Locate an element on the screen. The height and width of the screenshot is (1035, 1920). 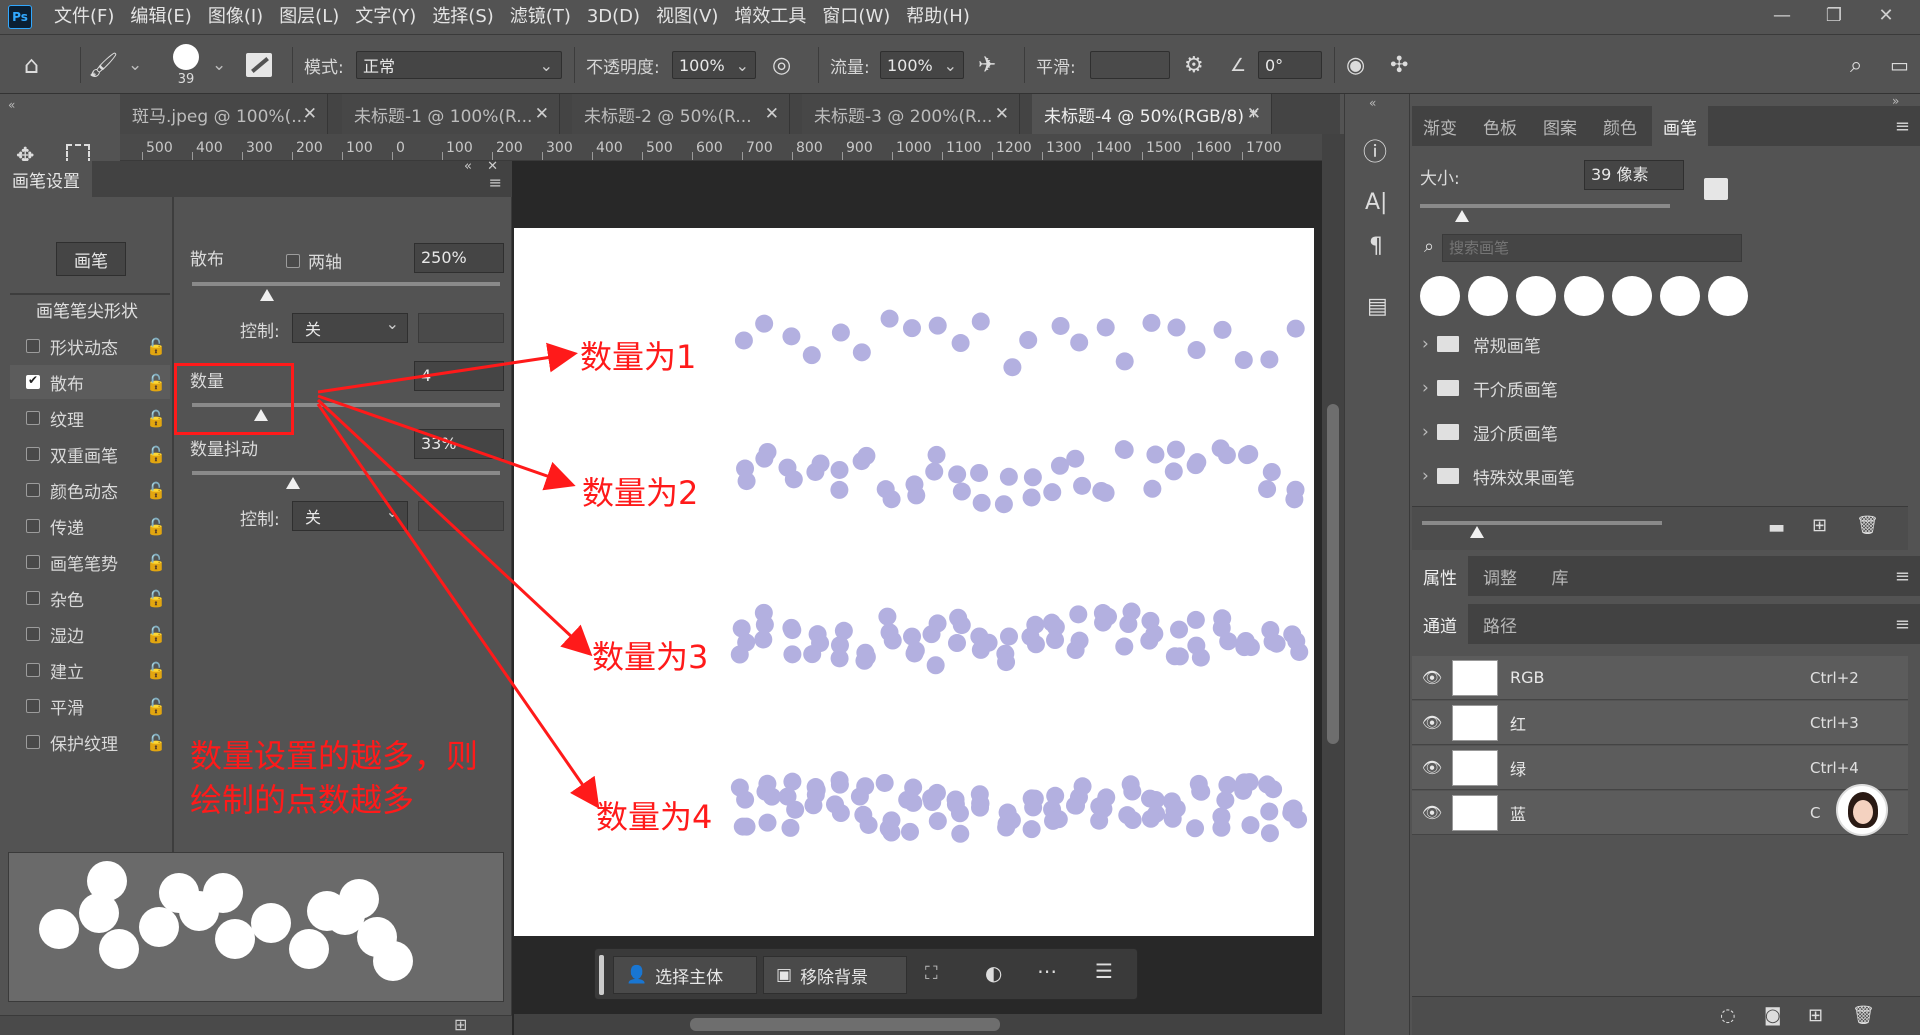
new-folder-icon: ▬ is located at coordinates (1776, 527).